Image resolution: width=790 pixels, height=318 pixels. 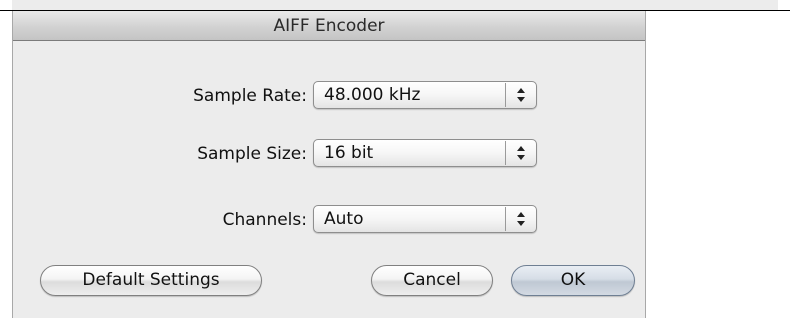 I want to click on channels-value: Auto, so click(x=344, y=219).